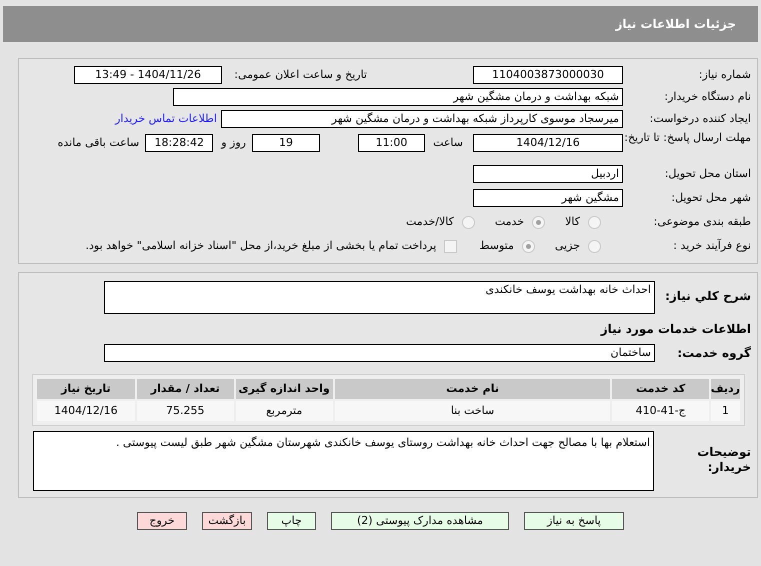 This screenshot has height=566, width=761. What do you see at coordinates (185, 411) in the screenshot?
I see `table-cell: 75.255` at bounding box center [185, 411].